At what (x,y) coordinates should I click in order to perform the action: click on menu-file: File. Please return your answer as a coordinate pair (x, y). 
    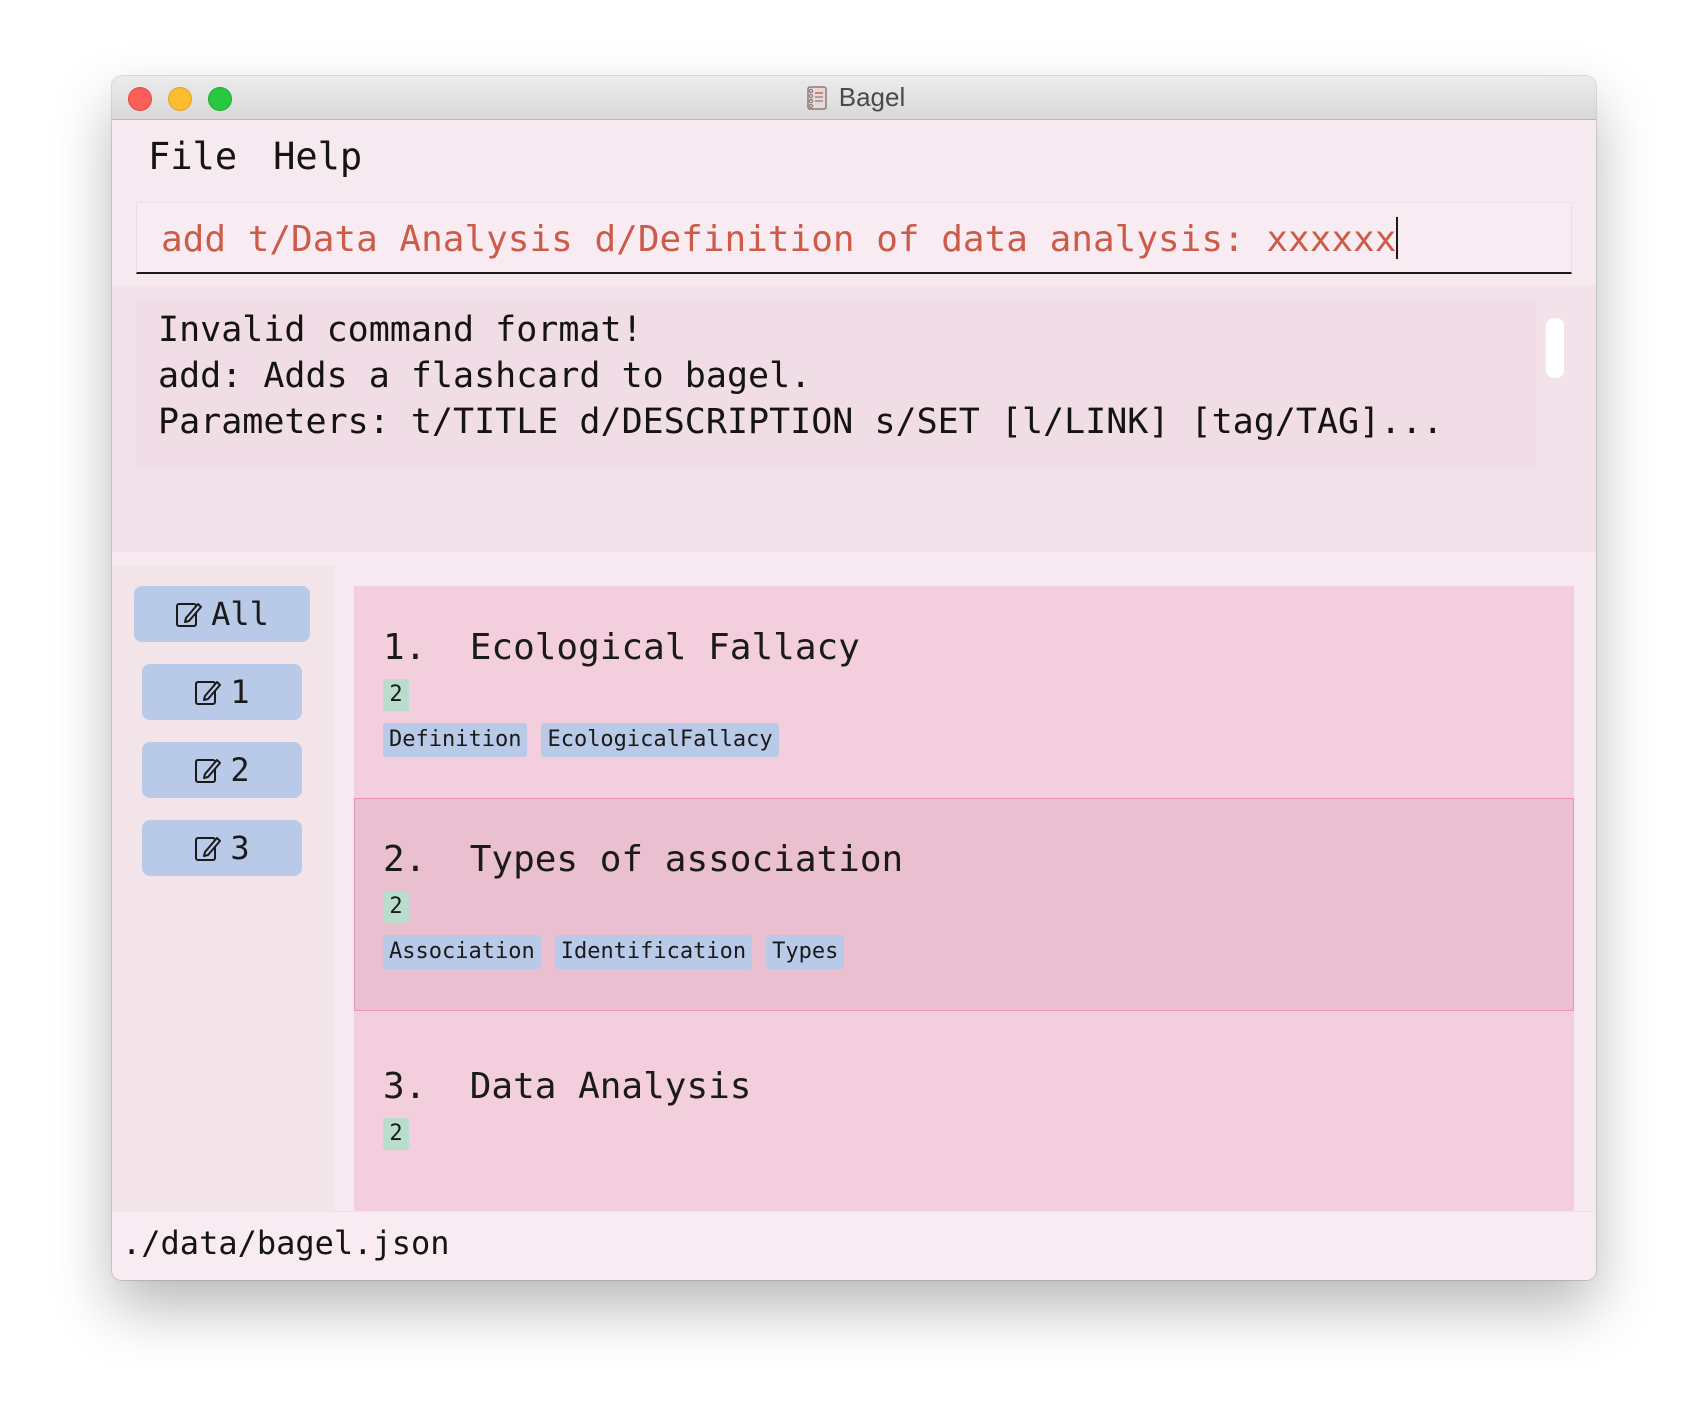
    Looking at the image, I should click on (192, 156).